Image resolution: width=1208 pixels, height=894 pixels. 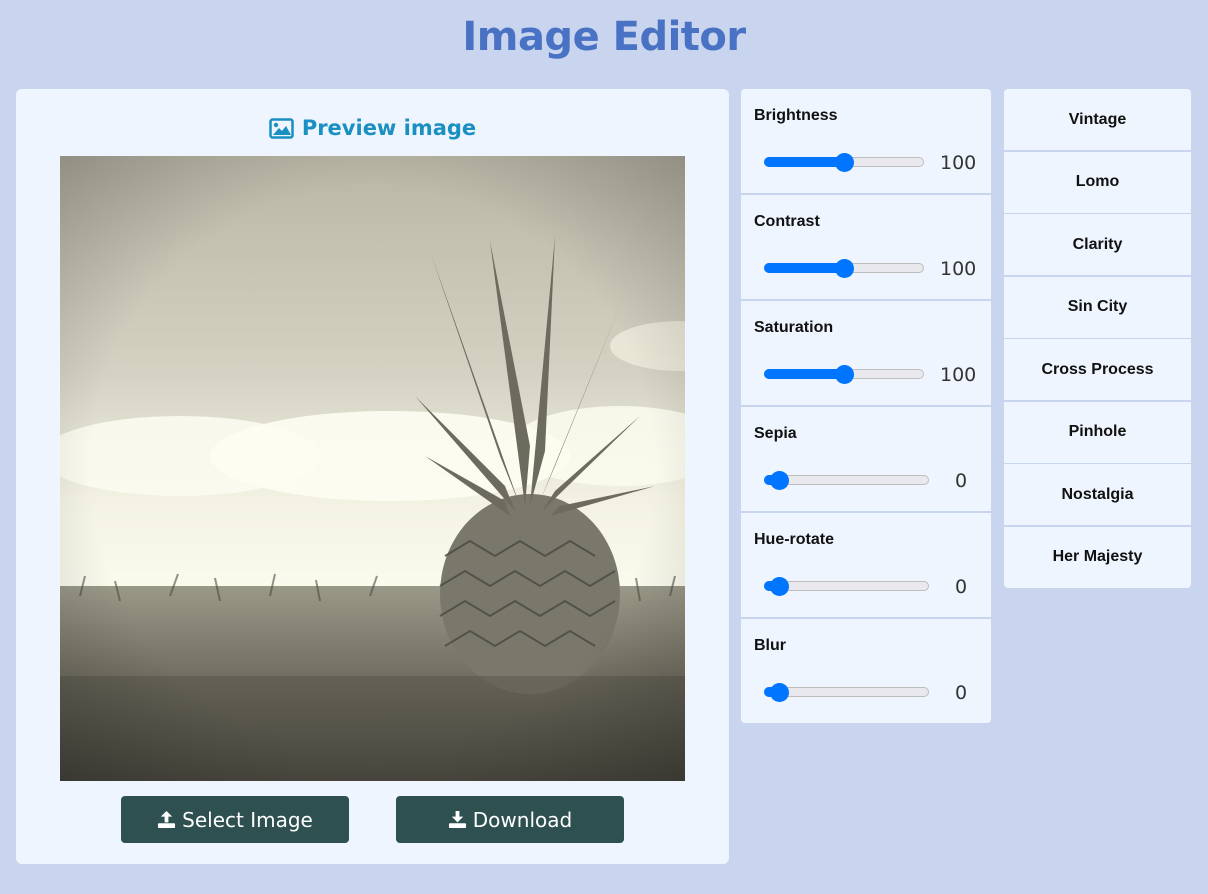 I want to click on select-image-label: Select Image, so click(x=247, y=819).